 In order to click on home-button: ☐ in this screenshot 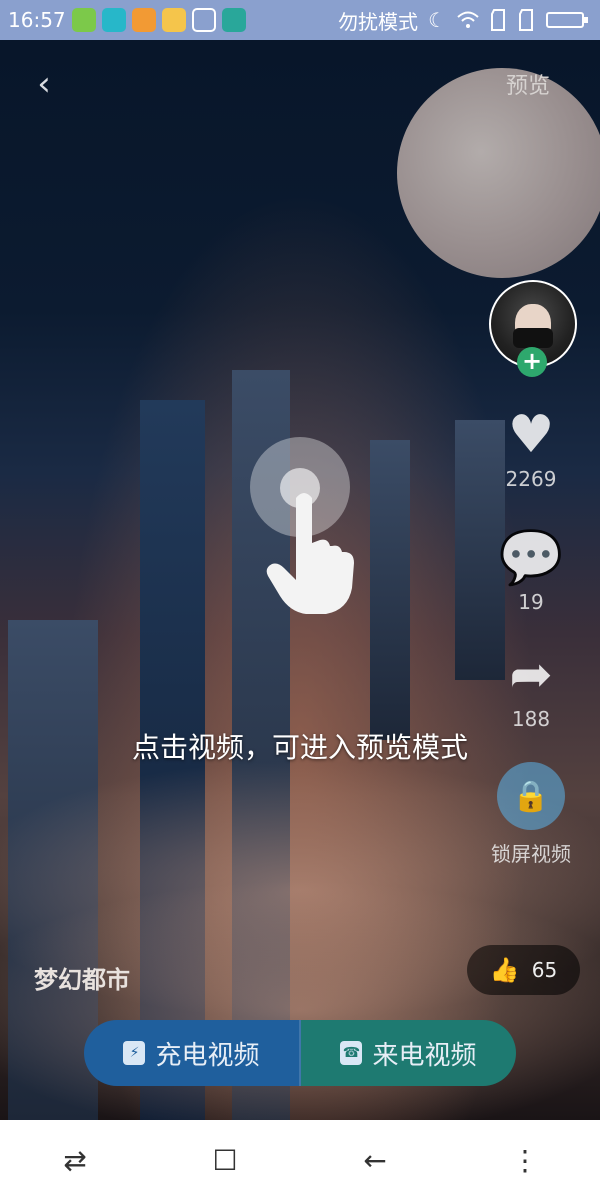, I will do `click(225, 1160)`.